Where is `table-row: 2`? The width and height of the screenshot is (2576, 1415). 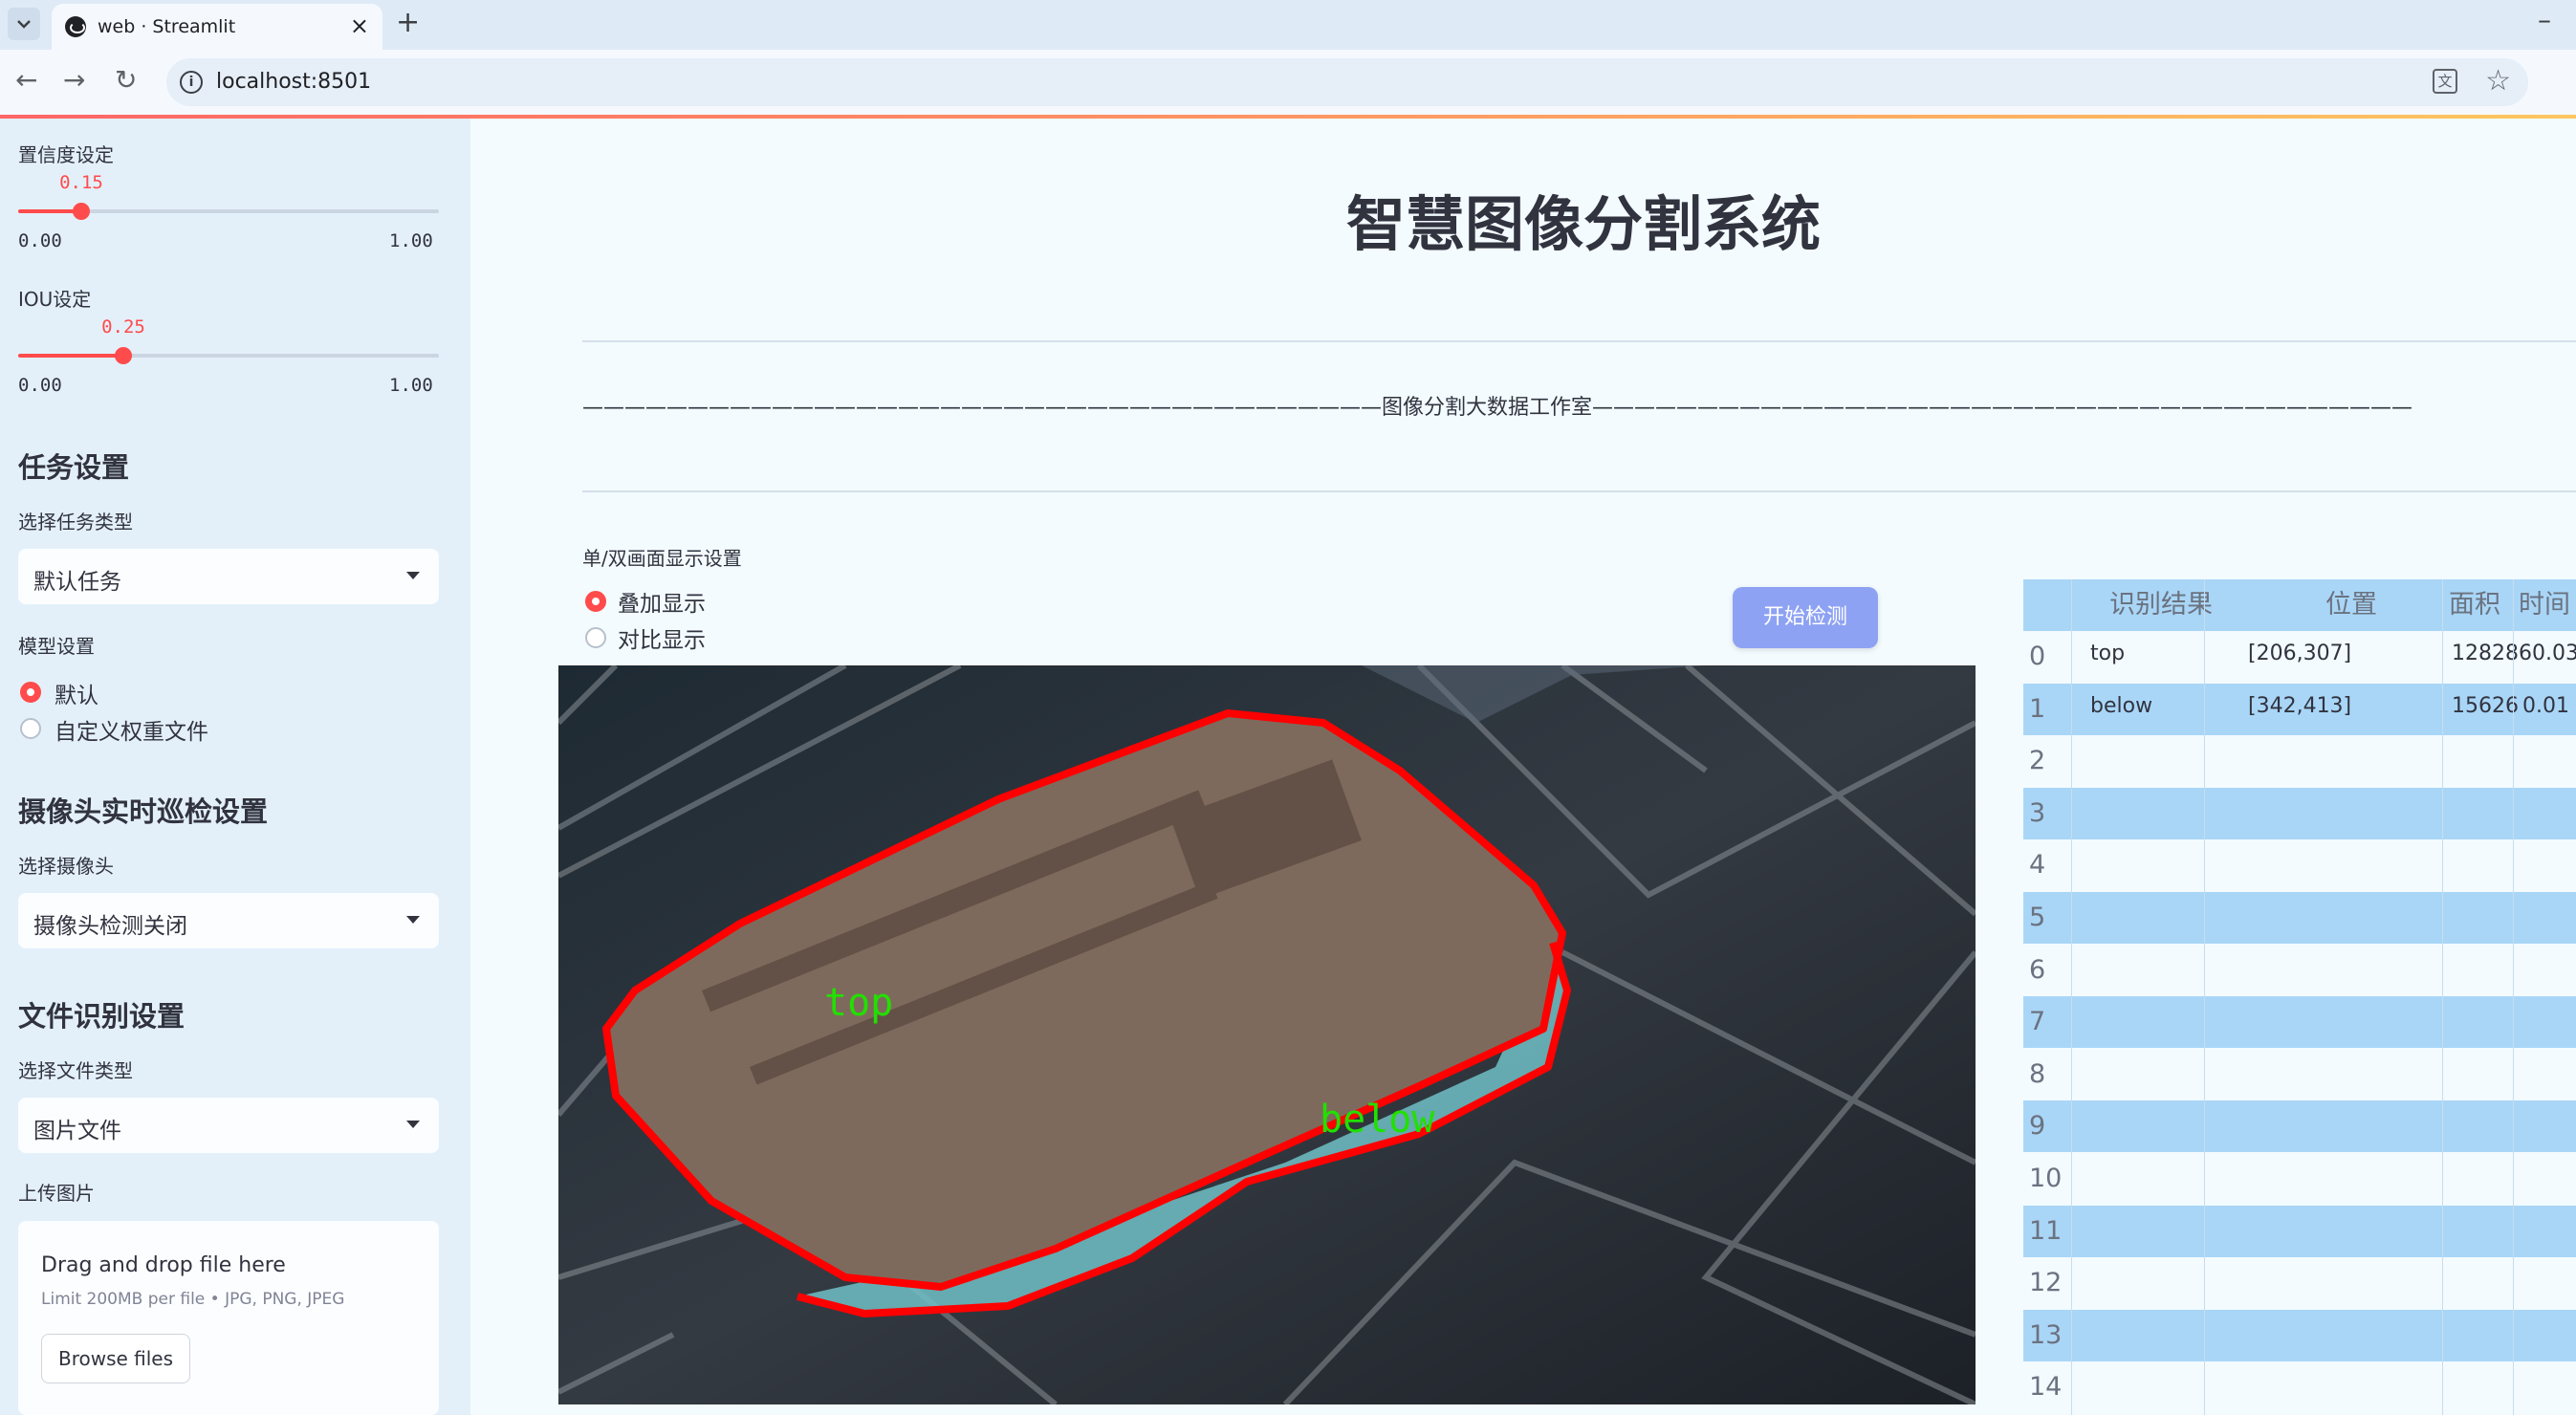
table-row: 2 is located at coordinates (2299, 761).